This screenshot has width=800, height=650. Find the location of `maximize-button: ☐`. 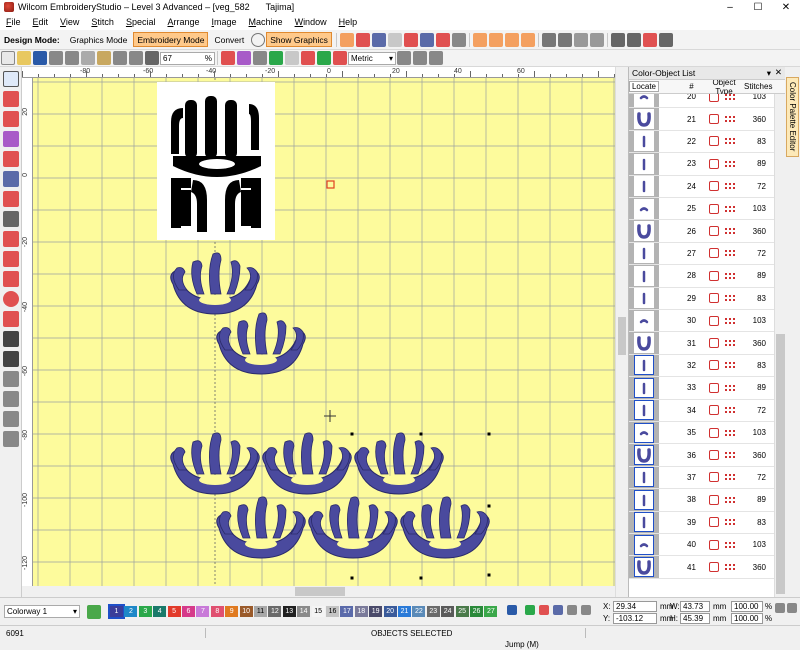

maximize-button: ☐ is located at coordinates (758, 7).